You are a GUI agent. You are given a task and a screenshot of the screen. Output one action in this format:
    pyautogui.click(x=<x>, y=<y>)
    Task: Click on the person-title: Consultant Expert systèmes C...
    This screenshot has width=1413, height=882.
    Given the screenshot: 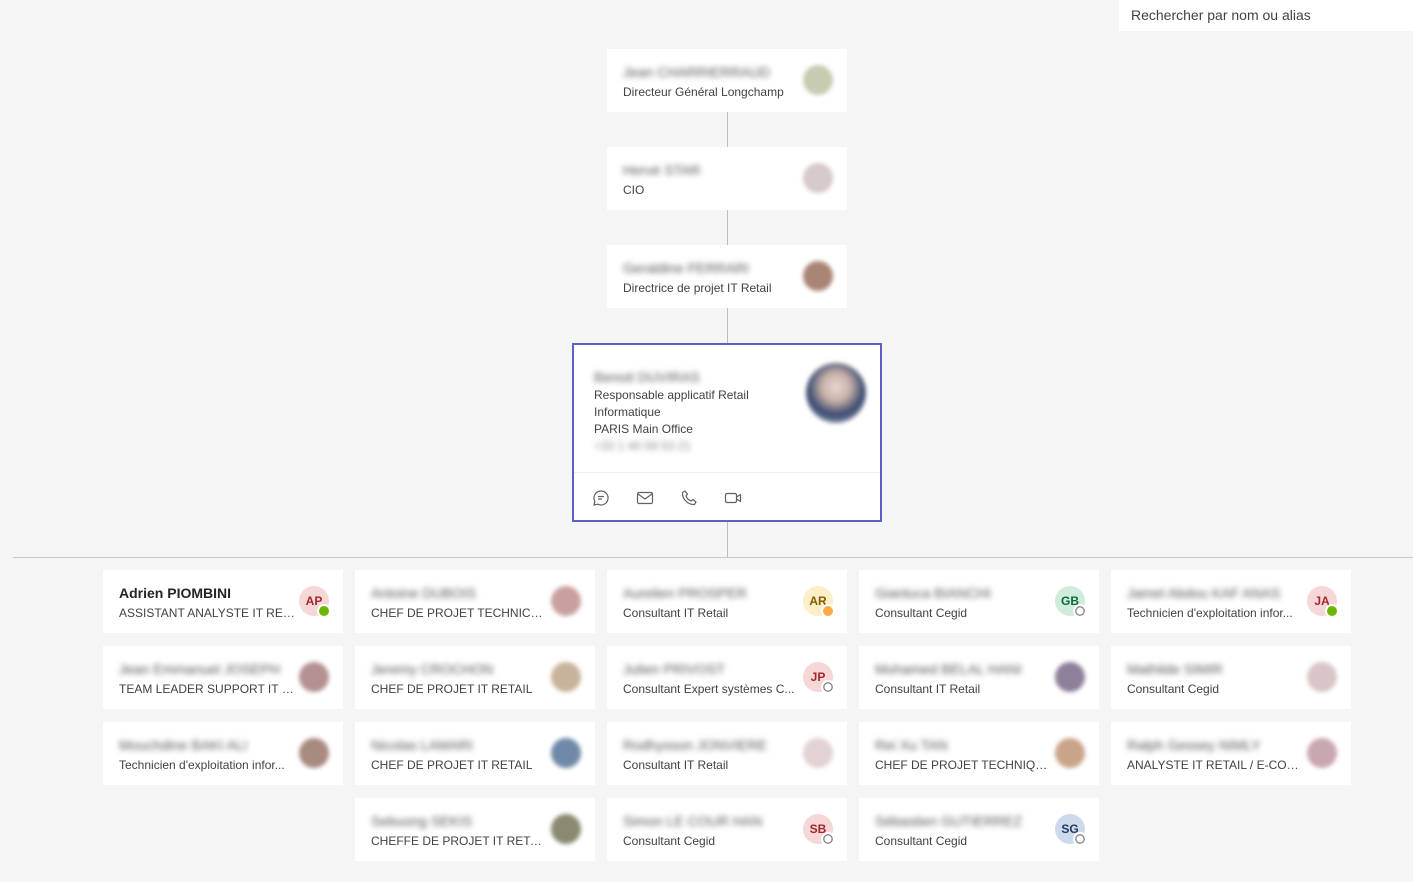 What is the action you would take?
    pyautogui.click(x=709, y=689)
    